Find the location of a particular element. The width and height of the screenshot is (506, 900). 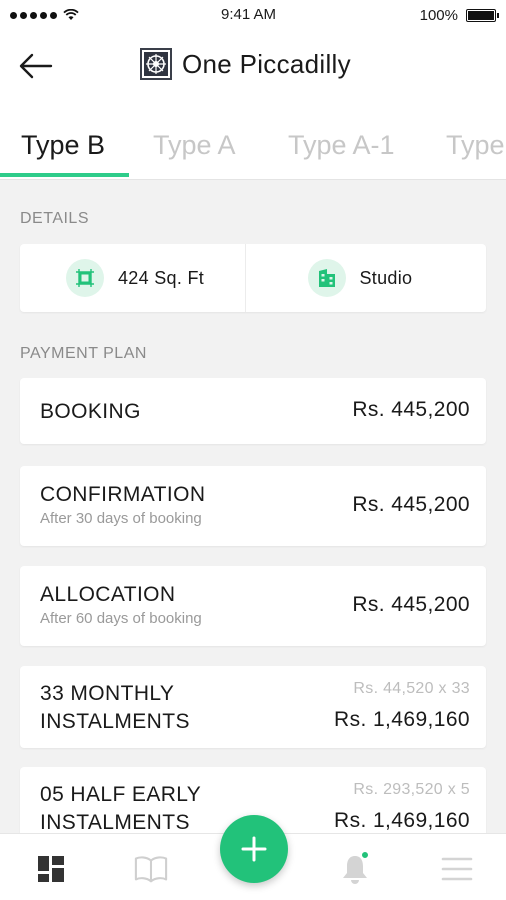

payment-item-name: ALLOCATION is located at coordinates (108, 594).